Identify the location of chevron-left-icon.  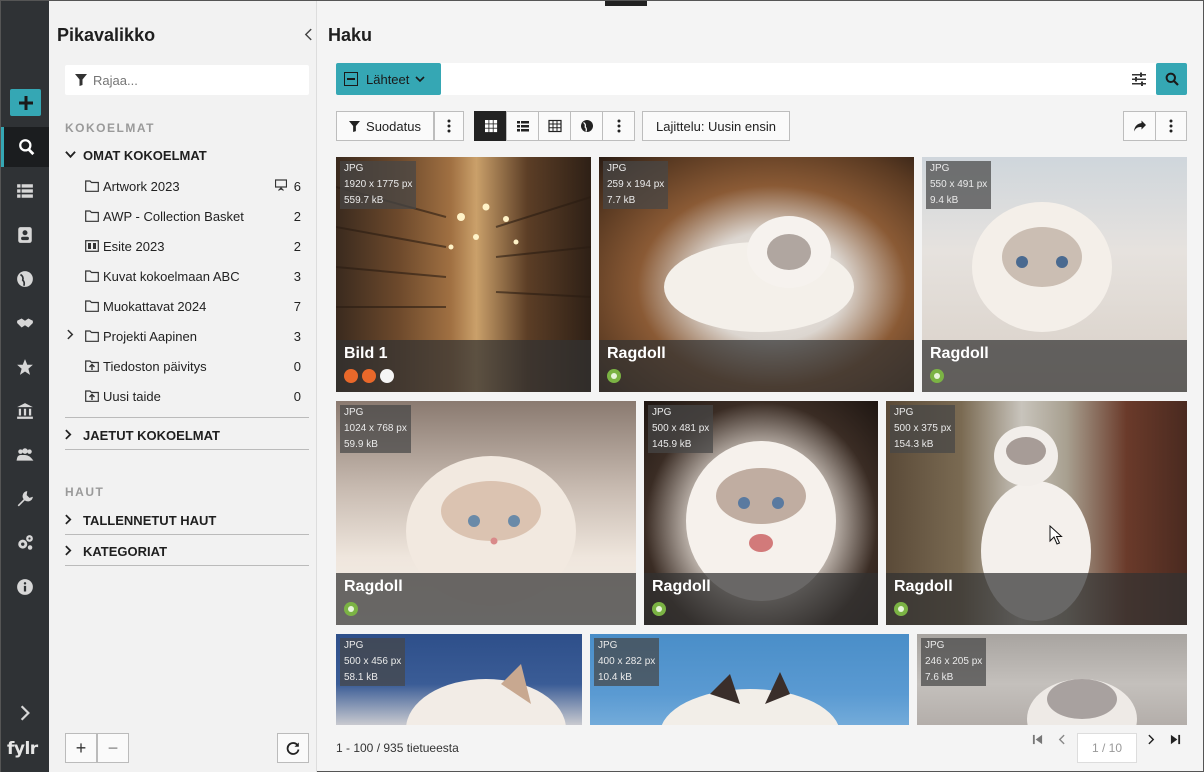
(308, 34).